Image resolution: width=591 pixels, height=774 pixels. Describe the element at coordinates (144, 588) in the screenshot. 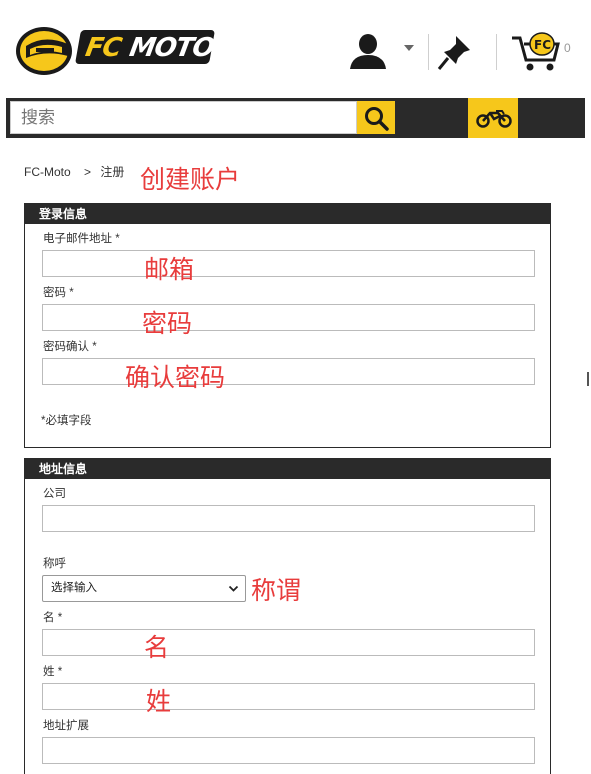

I see `salutation-select: 选择输入` at that location.